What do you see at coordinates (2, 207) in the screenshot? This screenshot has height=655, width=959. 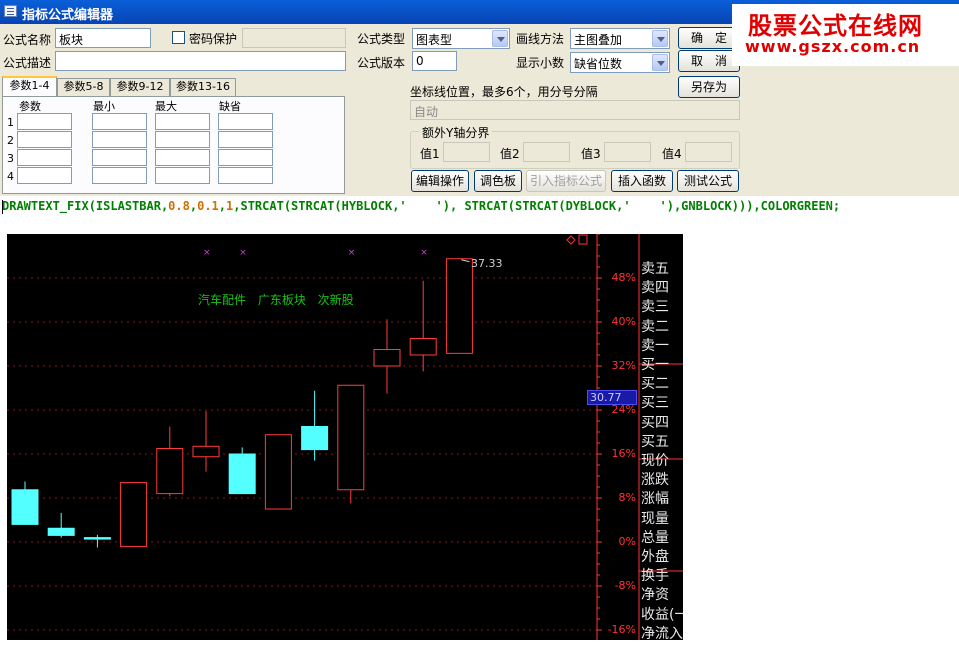 I see `text-cursor` at bounding box center [2, 207].